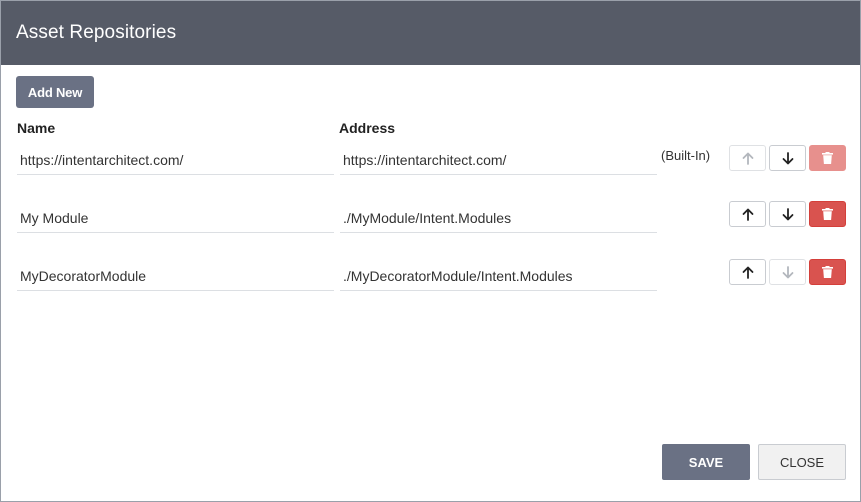 The width and height of the screenshot is (861, 502). I want to click on save-button: SAVE, so click(706, 462).